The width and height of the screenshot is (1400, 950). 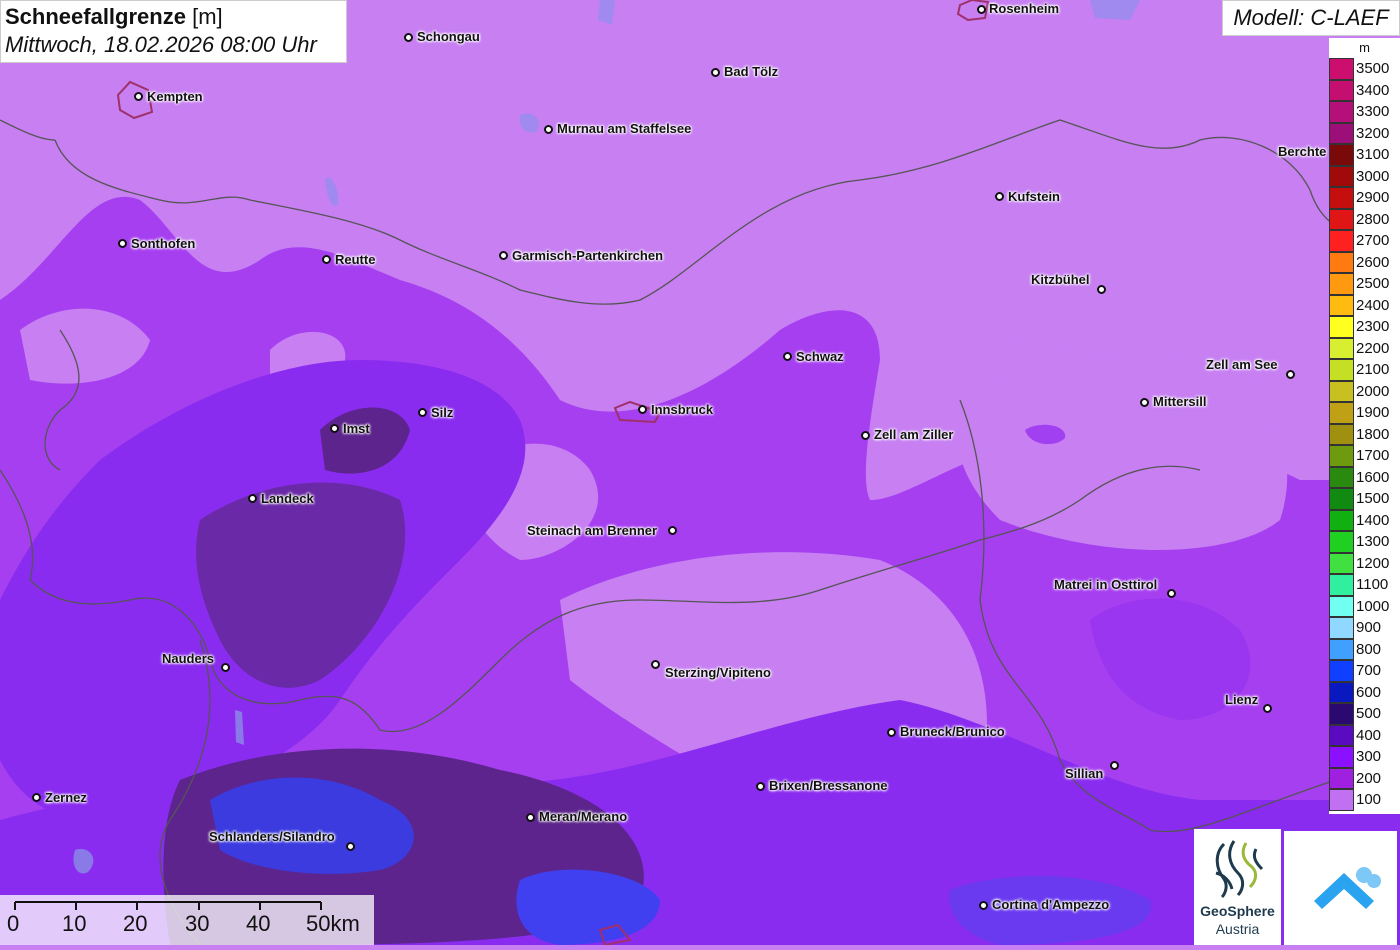 I want to click on legend-label: 400, so click(x=1369, y=735).